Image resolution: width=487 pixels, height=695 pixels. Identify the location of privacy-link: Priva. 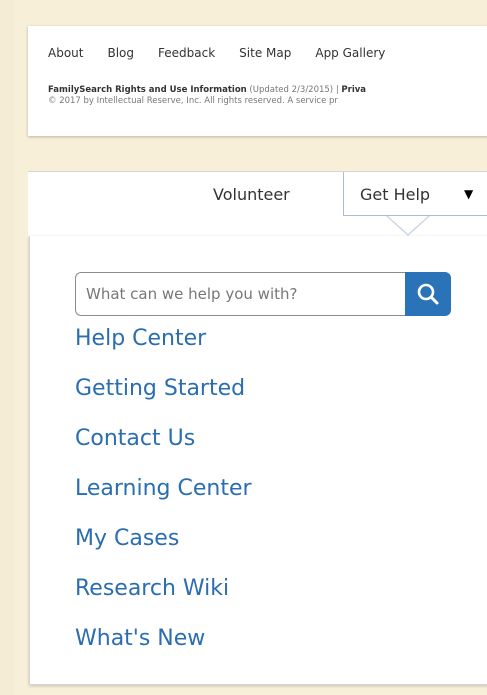
(353, 90).